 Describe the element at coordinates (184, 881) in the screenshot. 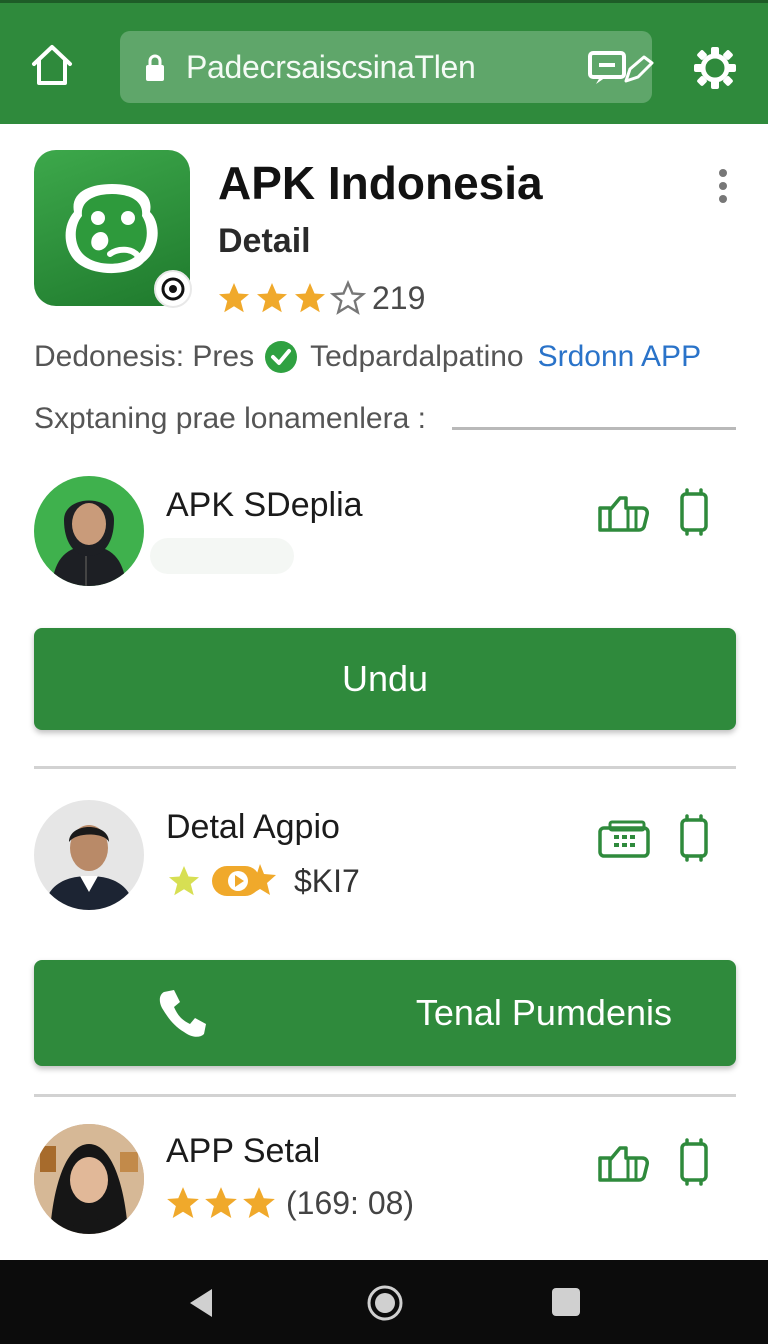

I see `star-icon` at that location.